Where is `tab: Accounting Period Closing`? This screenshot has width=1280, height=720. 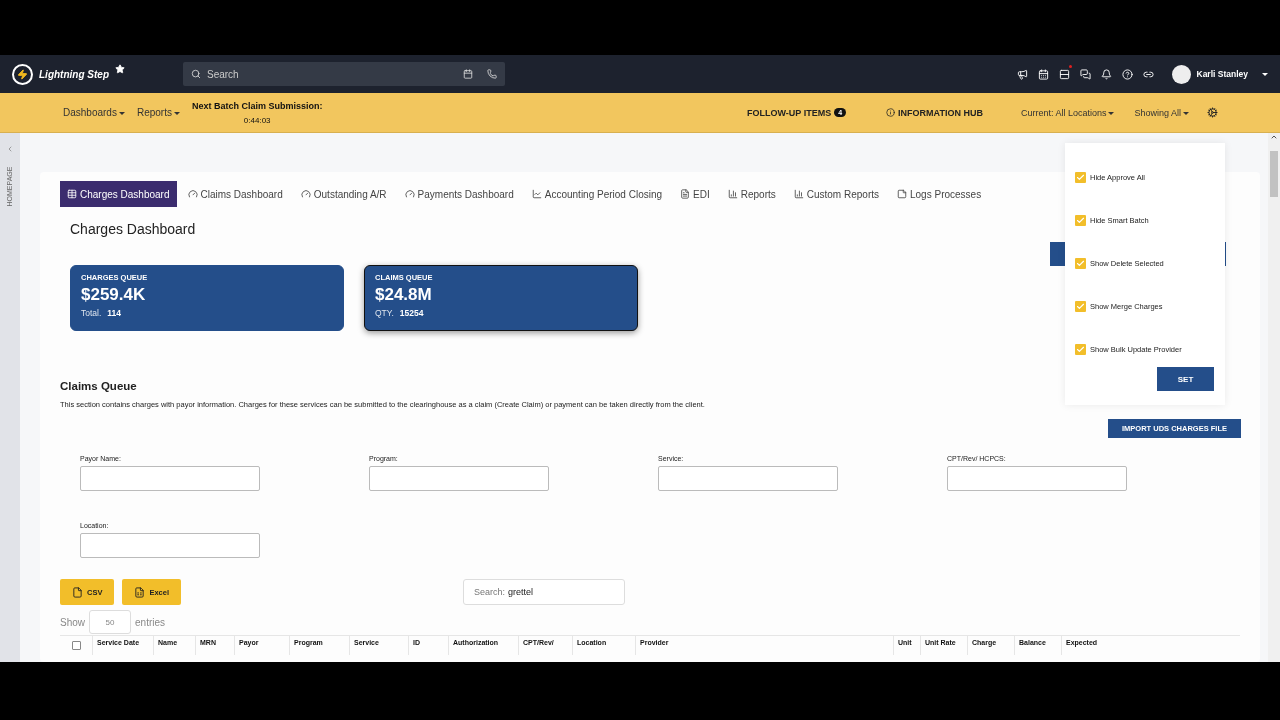 tab: Accounting Period Closing is located at coordinates (597, 194).